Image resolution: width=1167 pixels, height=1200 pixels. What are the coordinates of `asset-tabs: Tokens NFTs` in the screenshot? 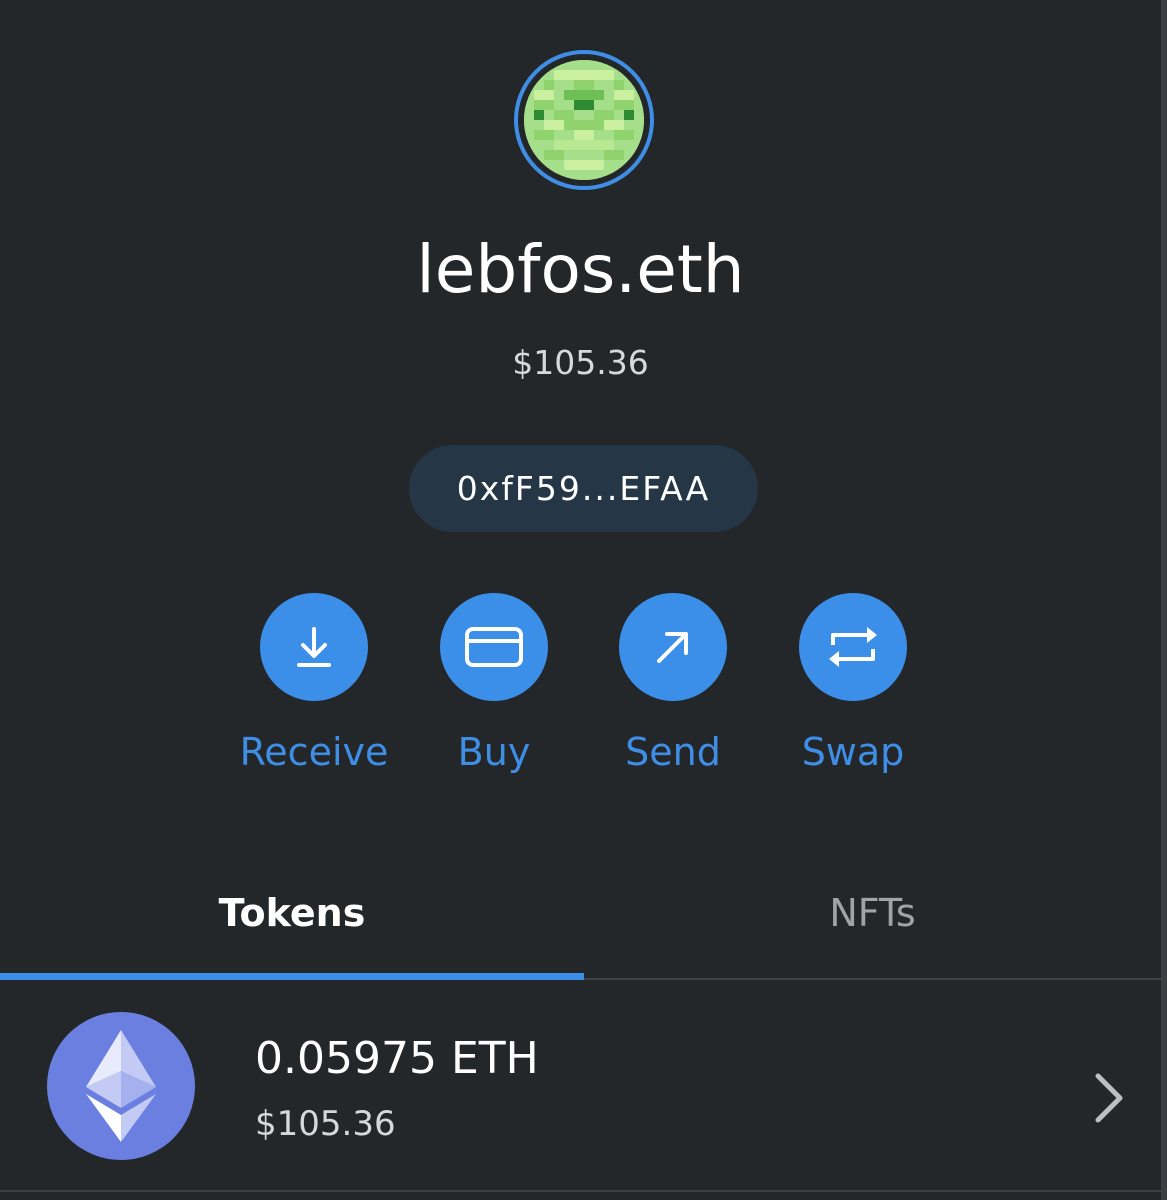 It's located at (580, 920).